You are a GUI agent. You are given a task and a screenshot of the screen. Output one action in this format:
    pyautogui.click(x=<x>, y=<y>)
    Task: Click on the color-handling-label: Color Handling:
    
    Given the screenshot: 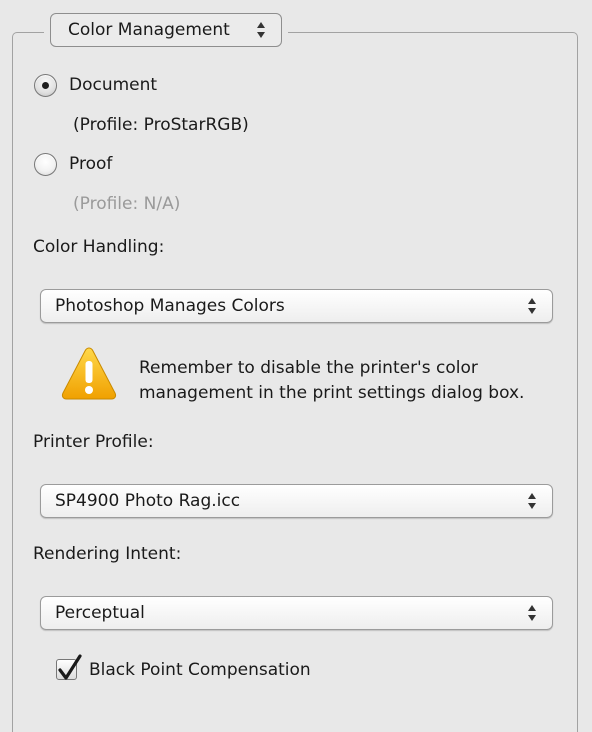 What is the action you would take?
    pyautogui.click(x=99, y=247)
    